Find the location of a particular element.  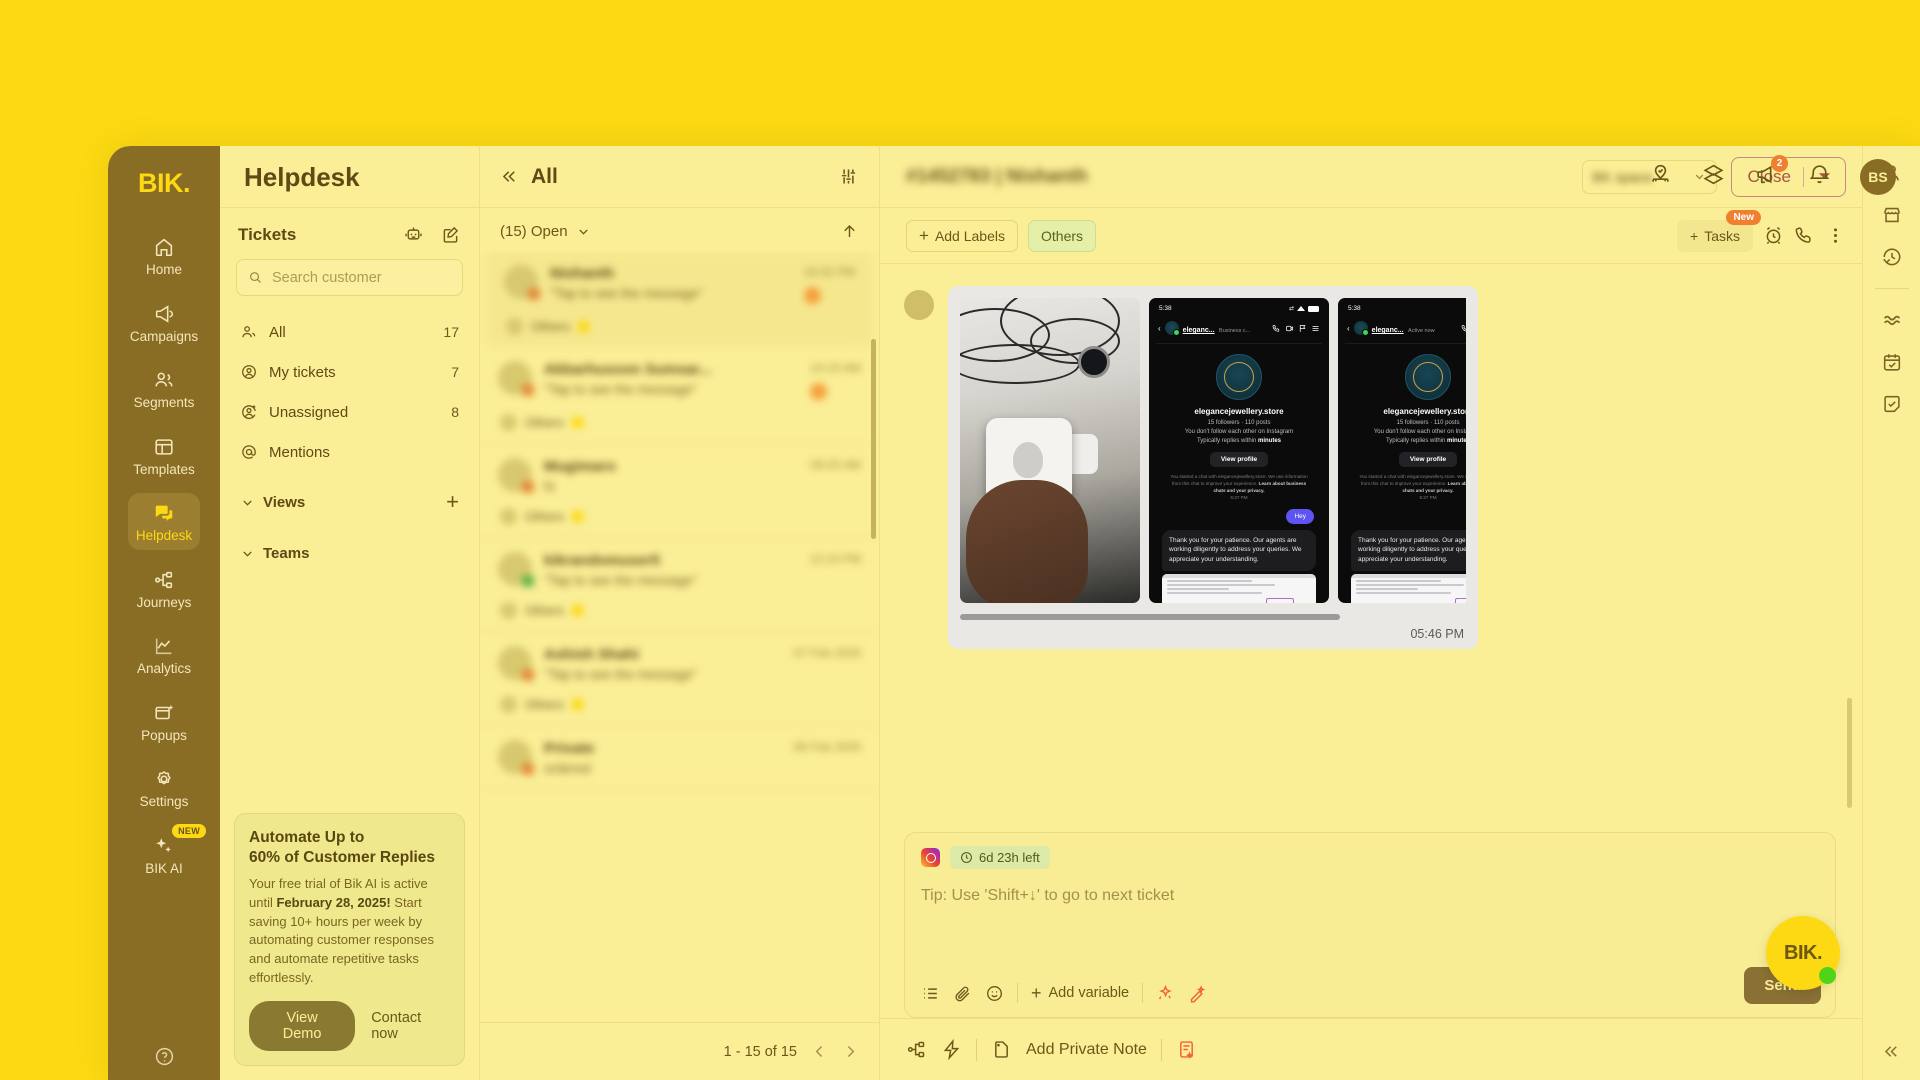

sidebar-item-bik-ai: NEW BIK AI is located at coordinates (167, 853).